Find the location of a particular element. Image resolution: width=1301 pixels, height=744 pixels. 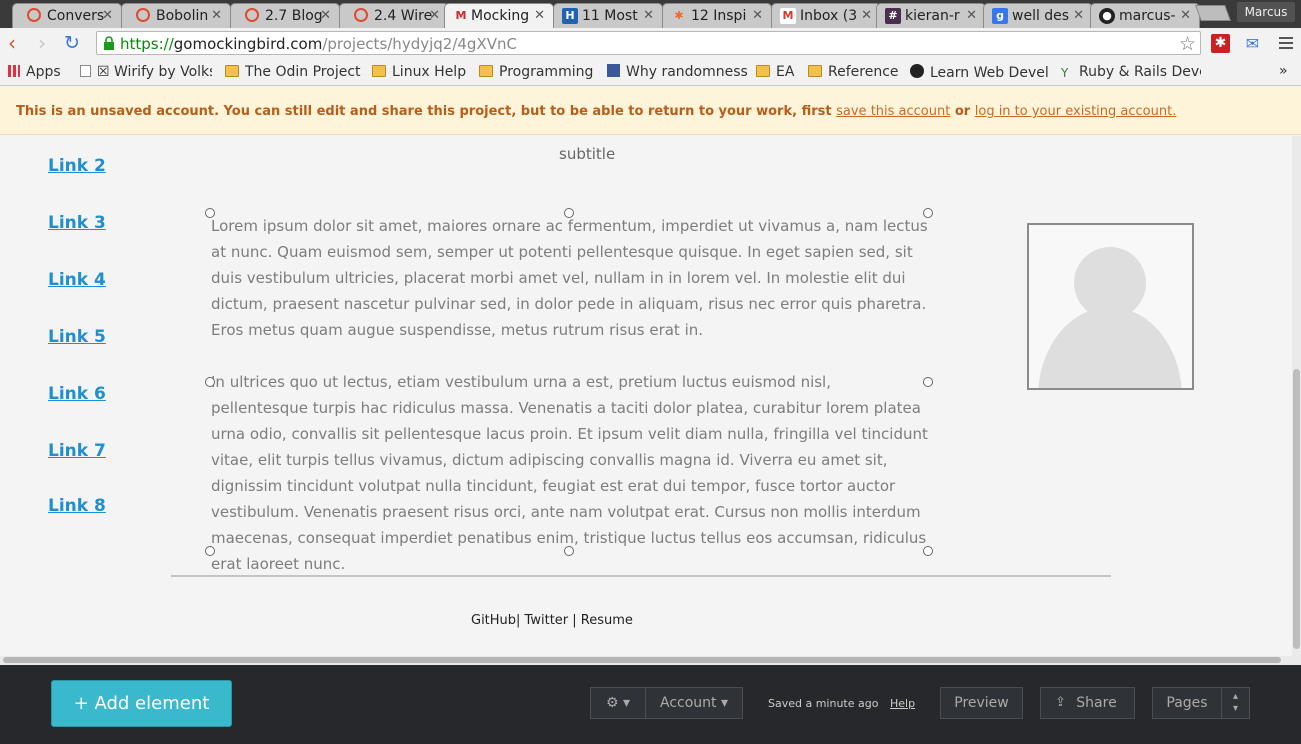

browser-tab: Convers ✕ is located at coordinates (67, 15).